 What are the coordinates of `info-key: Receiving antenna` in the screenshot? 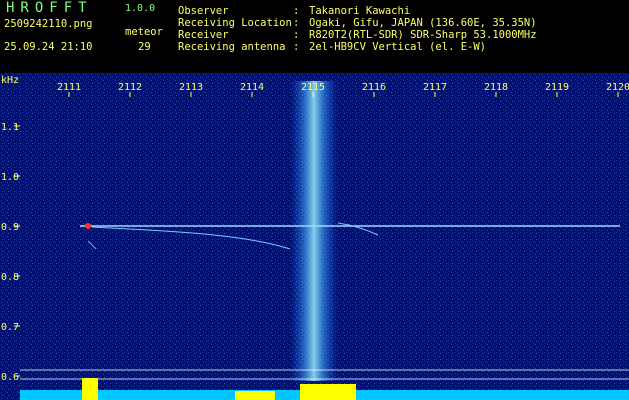 It's located at (232, 47).